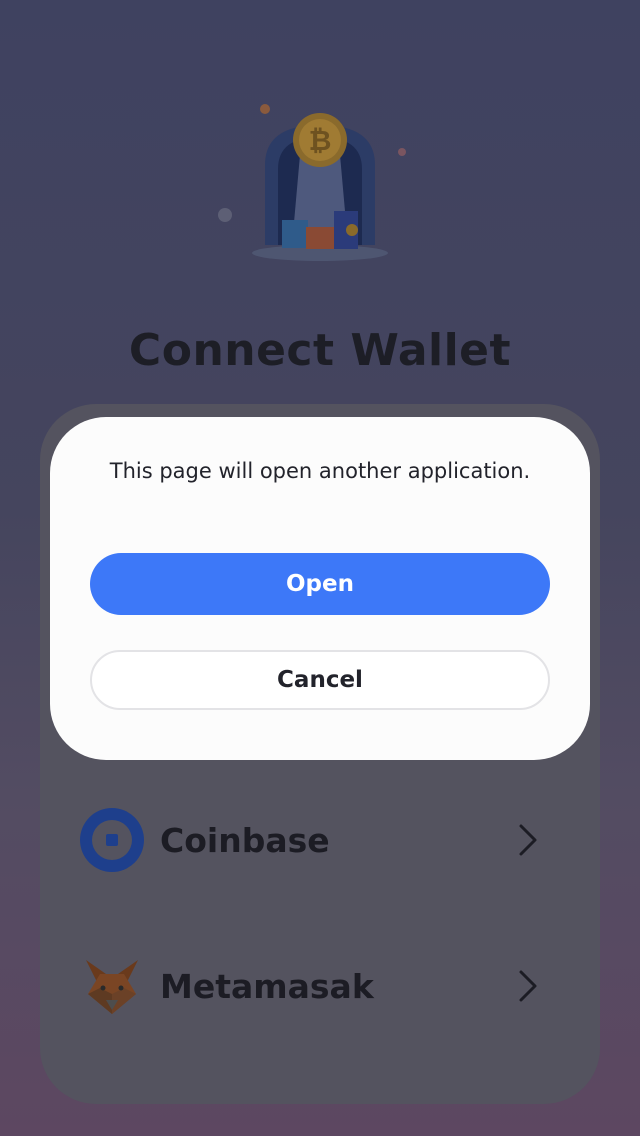  Describe the element at coordinates (320, 471) in the screenshot. I see `dialog-message: This page will open another application.` at that location.